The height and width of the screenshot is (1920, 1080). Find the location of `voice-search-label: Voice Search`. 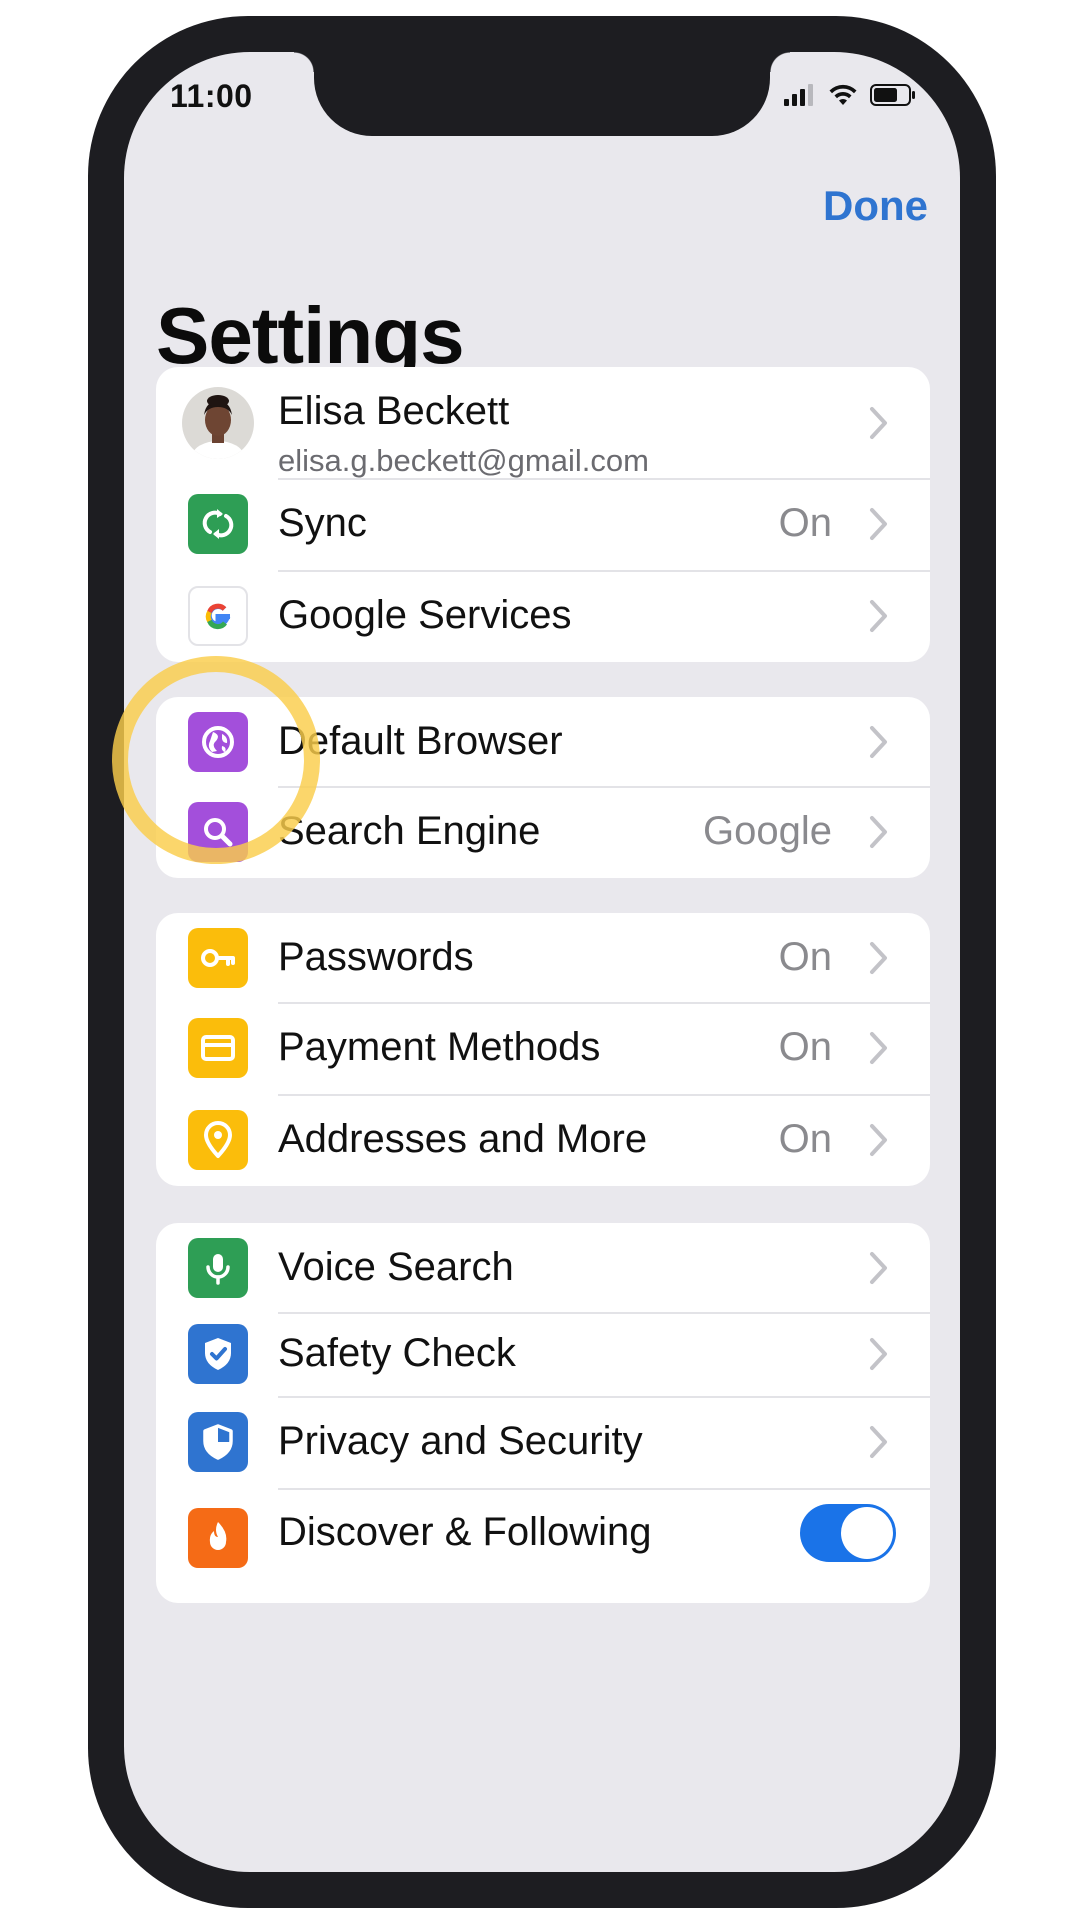

voice-search-label: Voice Search is located at coordinates (396, 1267).